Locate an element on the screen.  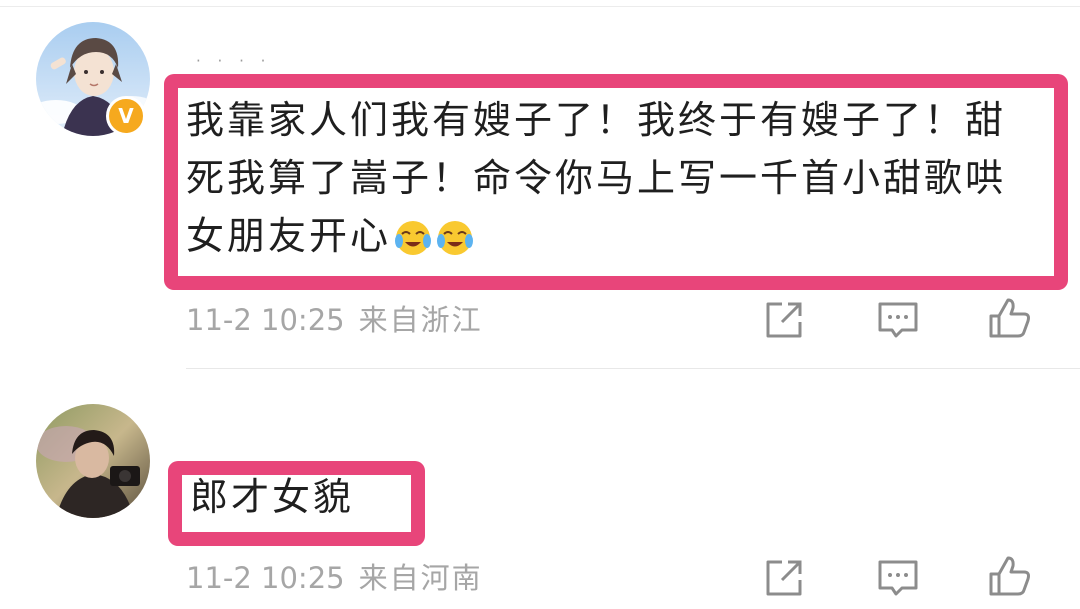
comment-meta: 11-2 10:25 来自浙江 is located at coordinates (334, 320).